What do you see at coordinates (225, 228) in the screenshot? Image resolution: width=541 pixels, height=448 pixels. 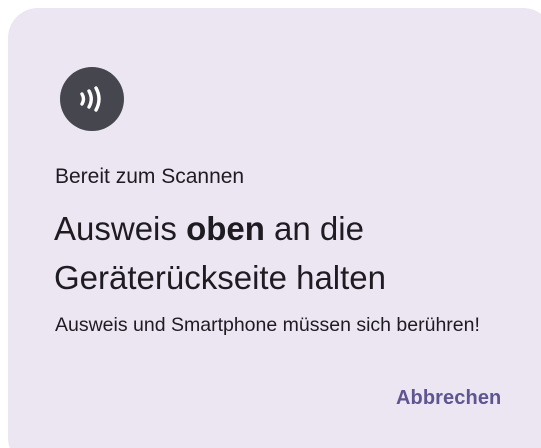 I see `headline-emphasis: oben` at bounding box center [225, 228].